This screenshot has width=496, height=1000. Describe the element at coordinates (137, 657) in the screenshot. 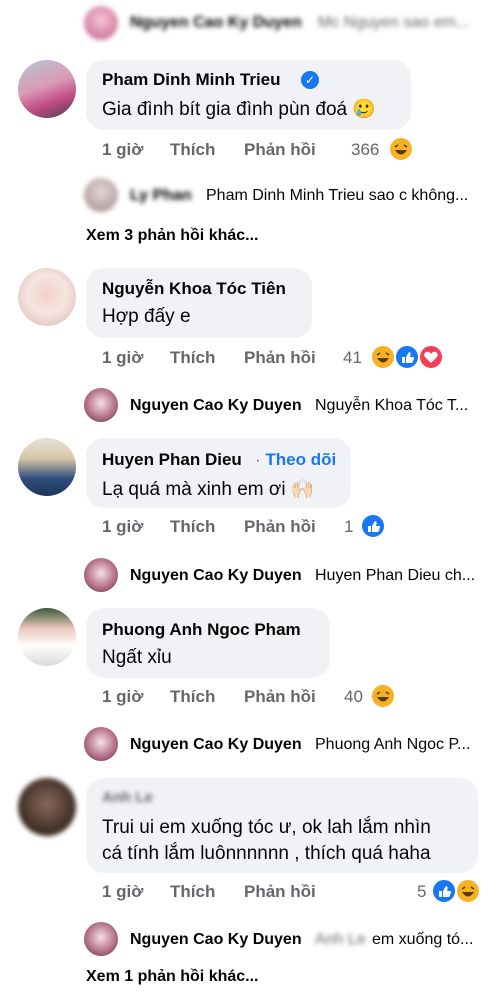

I see `comment-text: Ngất xỉu` at that location.